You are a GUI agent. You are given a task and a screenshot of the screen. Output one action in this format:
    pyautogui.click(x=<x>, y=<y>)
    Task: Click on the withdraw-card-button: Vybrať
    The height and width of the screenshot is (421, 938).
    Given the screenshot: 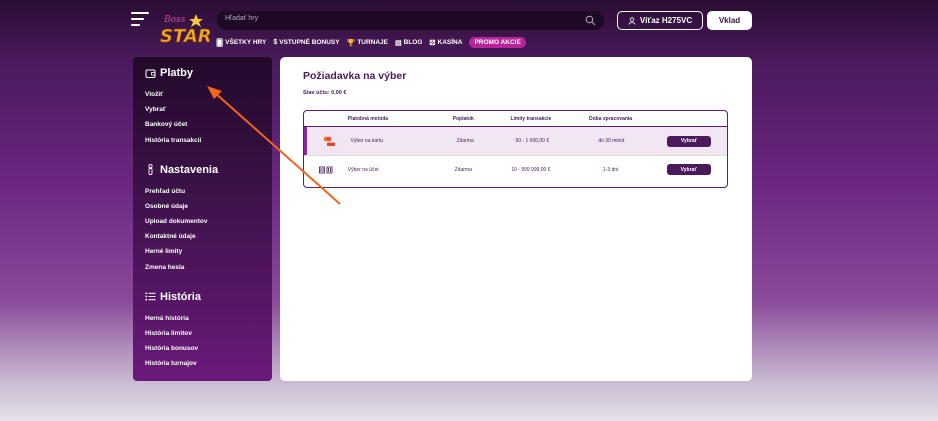 What is the action you would take?
    pyautogui.click(x=688, y=141)
    